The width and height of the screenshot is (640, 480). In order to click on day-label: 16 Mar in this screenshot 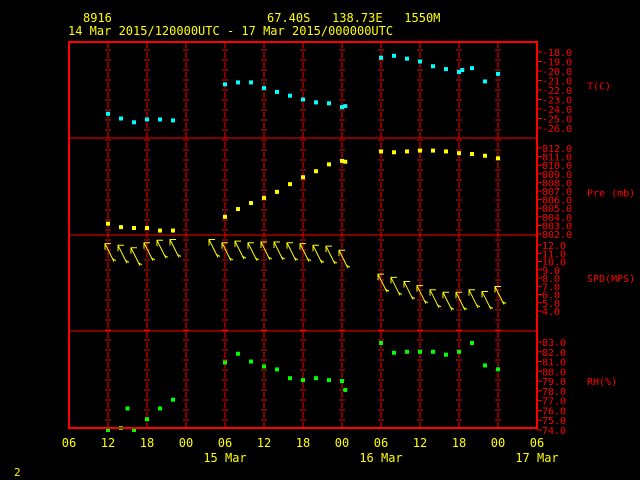, I will do `click(380, 458)`.